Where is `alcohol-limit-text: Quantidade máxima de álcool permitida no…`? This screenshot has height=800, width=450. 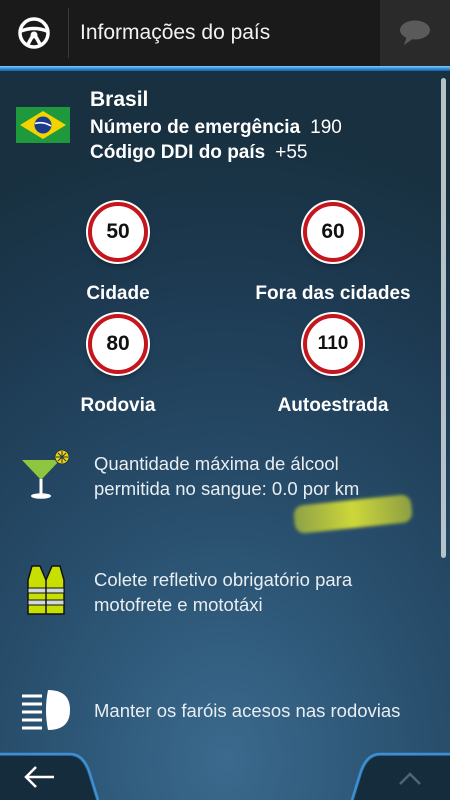
alcohol-limit-text: Quantidade máxima de álcool permitida no… is located at coordinates (266, 476).